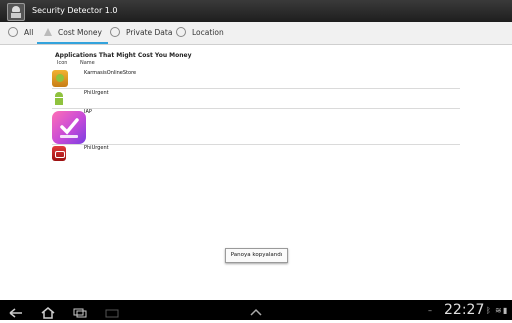 Image resolution: width=512 pixels, height=323 pixels. I want to click on tab-location: Location, so click(200, 33).